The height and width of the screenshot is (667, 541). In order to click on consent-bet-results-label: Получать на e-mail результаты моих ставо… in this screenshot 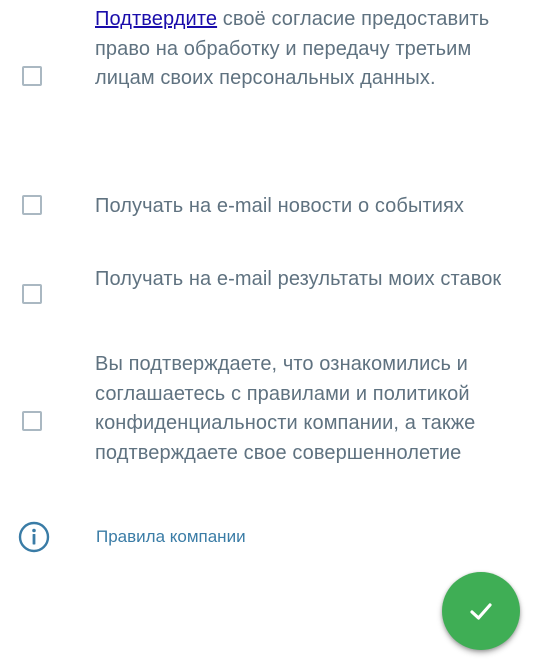, I will do `click(298, 279)`.